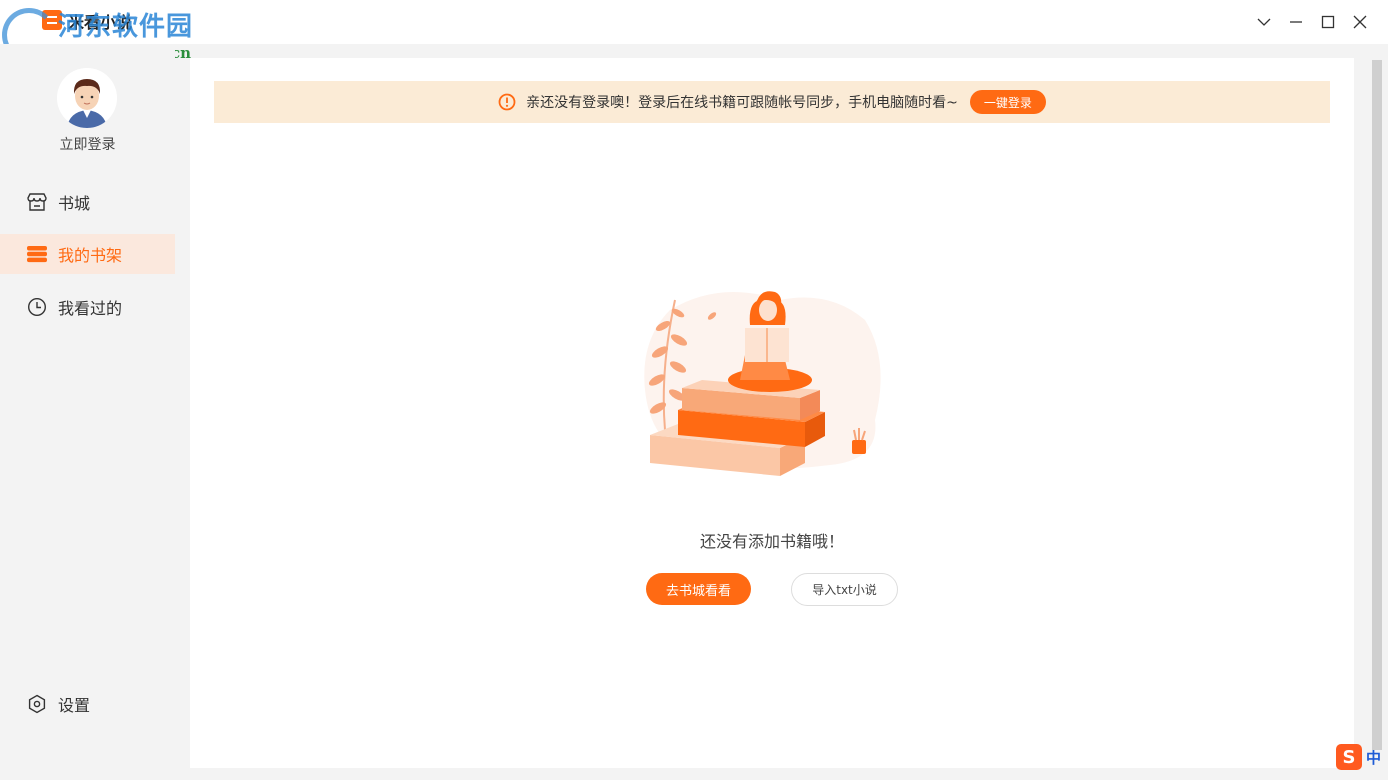 This screenshot has height=780, width=1388. I want to click on sidebar-item-history: 我看过的, so click(87, 307).